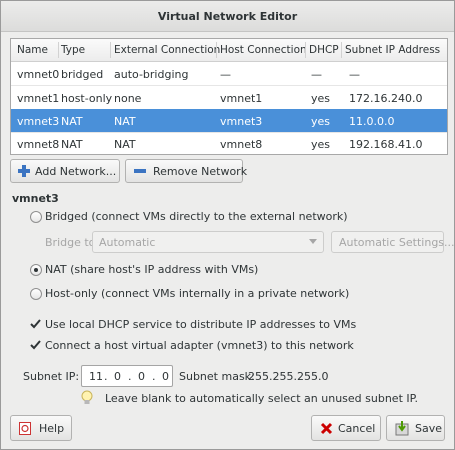 The width and height of the screenshot is (455, 450). I want to click on remove-network-button: Remove Network, so click(186, 171).